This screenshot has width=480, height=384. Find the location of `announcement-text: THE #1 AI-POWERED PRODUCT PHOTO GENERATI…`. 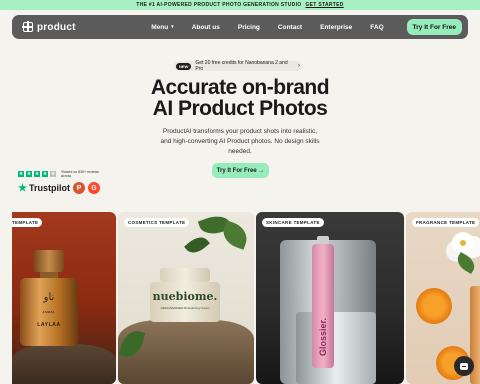

announcement-text: THE #1 AI-POWERED PRODUCT PHOTO GENERATI… is located at coordinates (219, 5).